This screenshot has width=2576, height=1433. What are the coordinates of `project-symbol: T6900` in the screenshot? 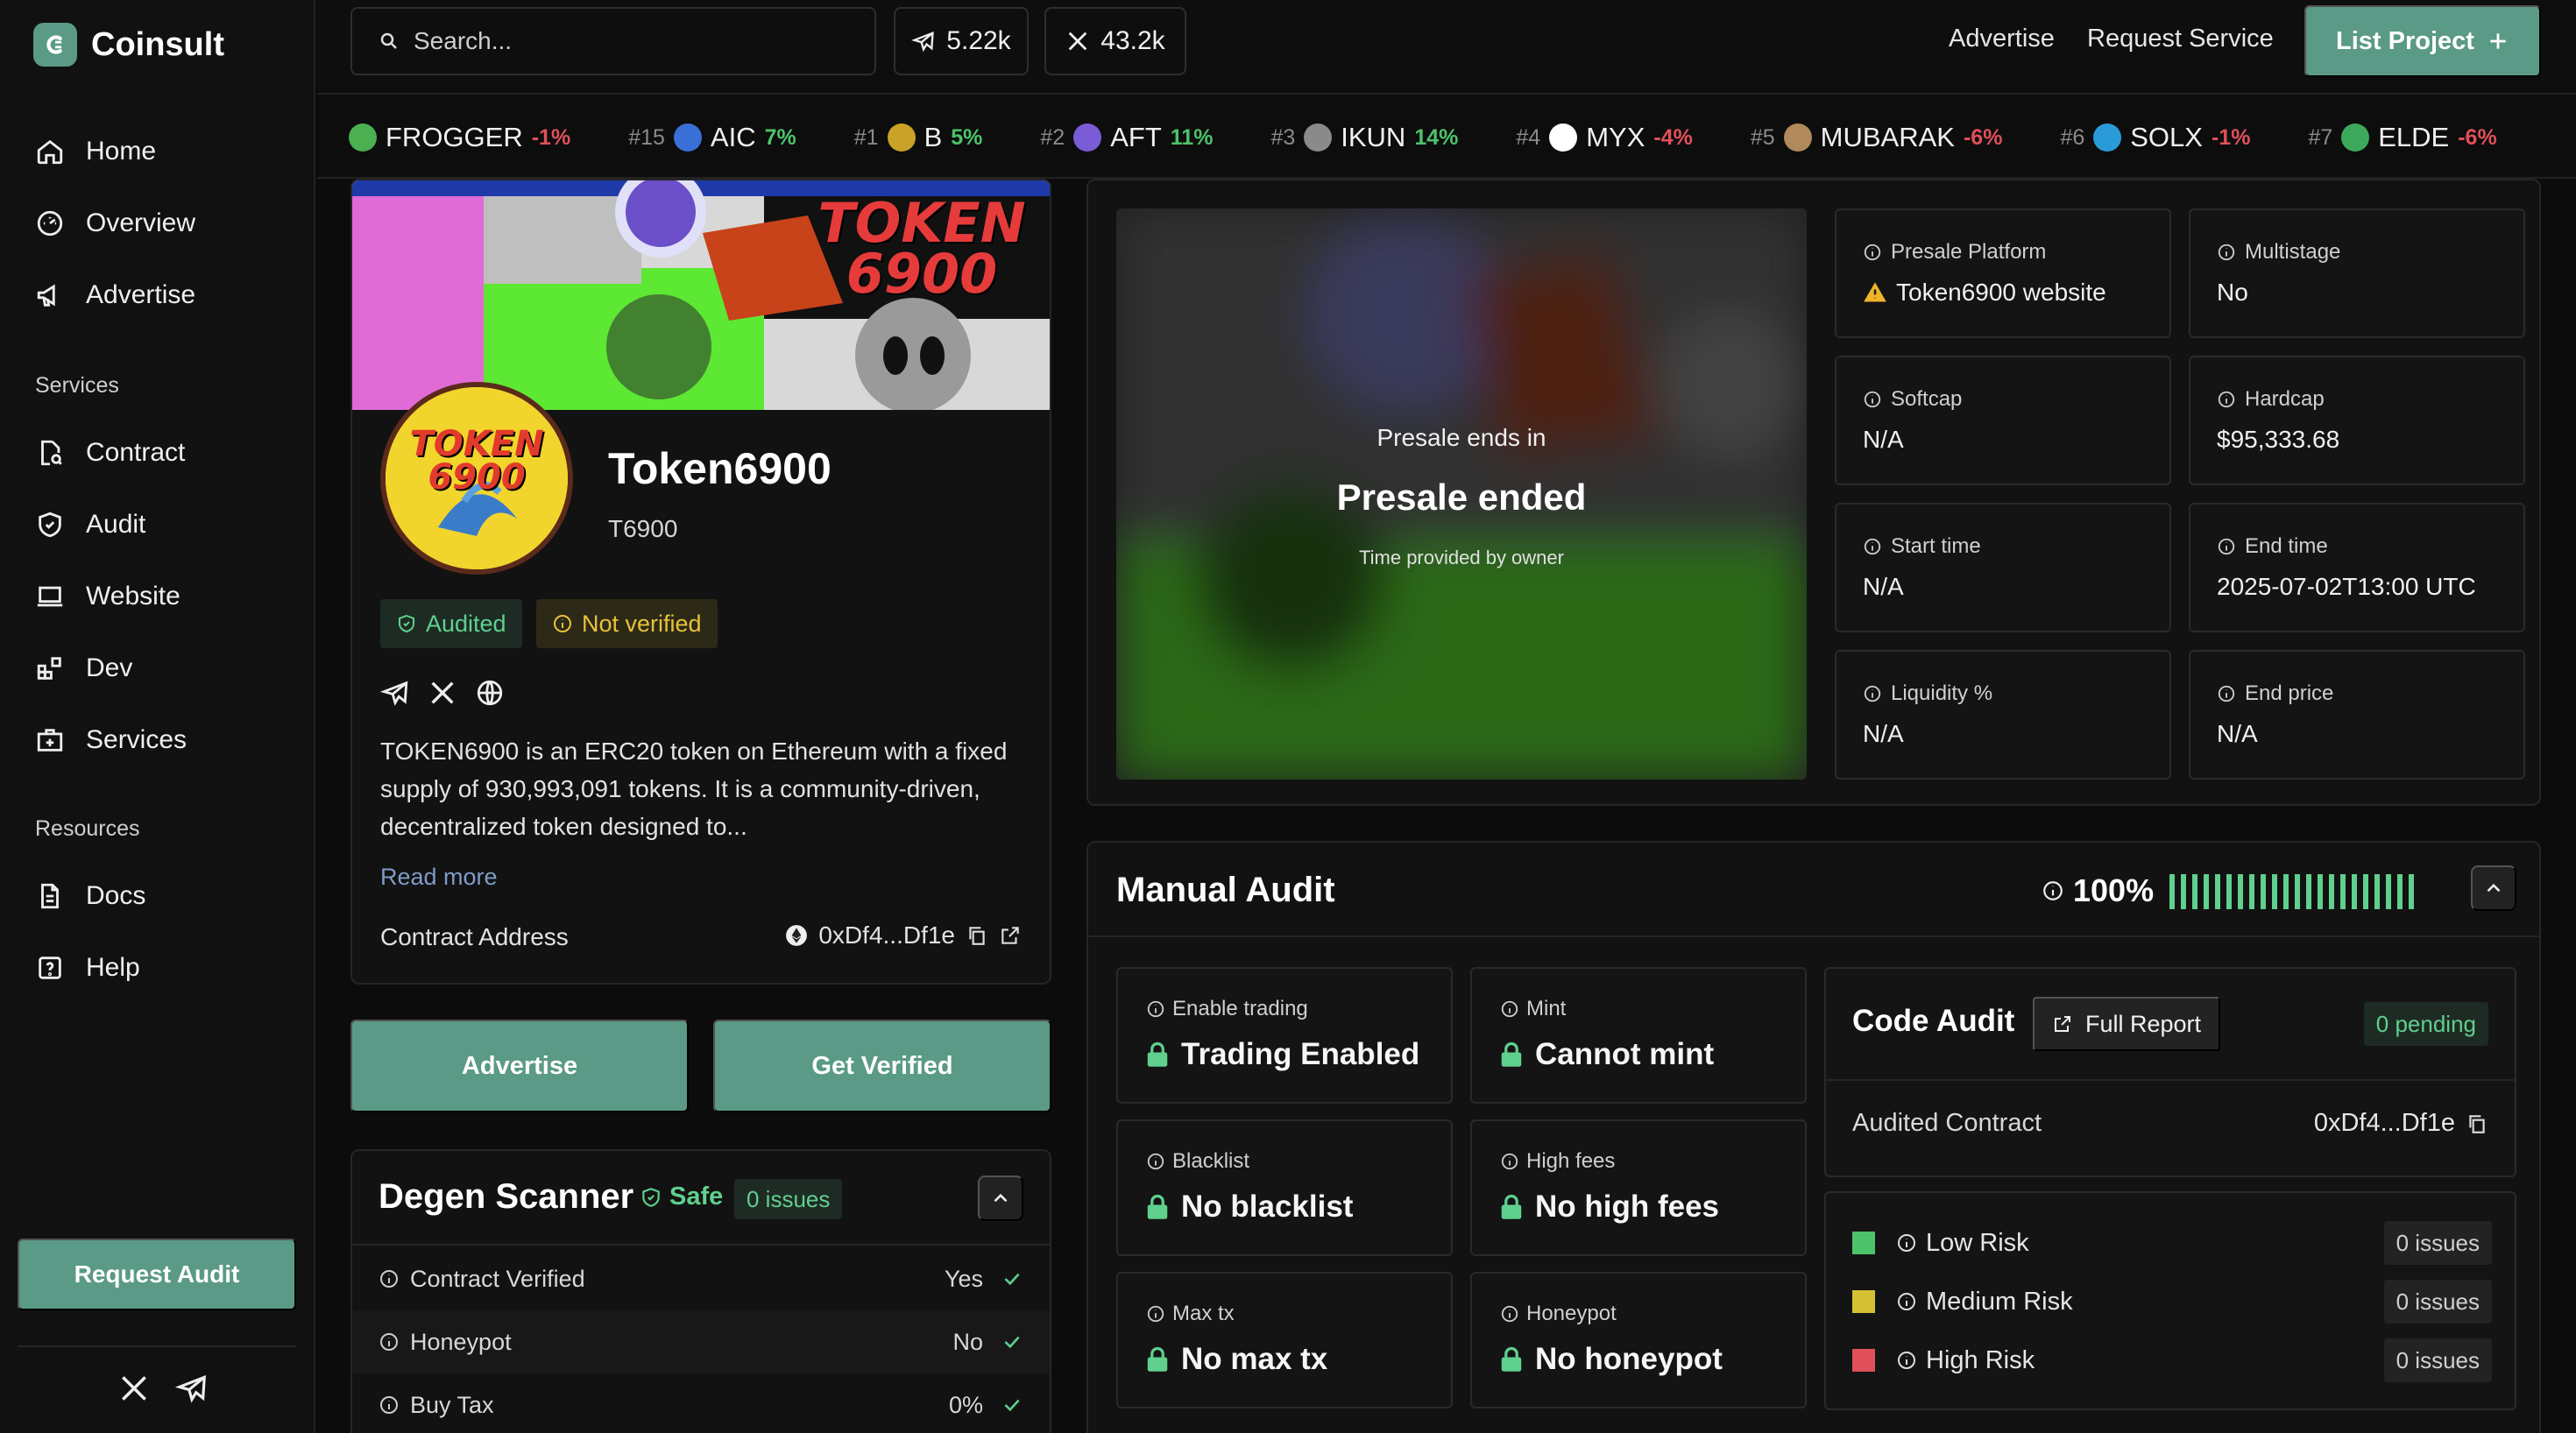 It's located at (643, 528).